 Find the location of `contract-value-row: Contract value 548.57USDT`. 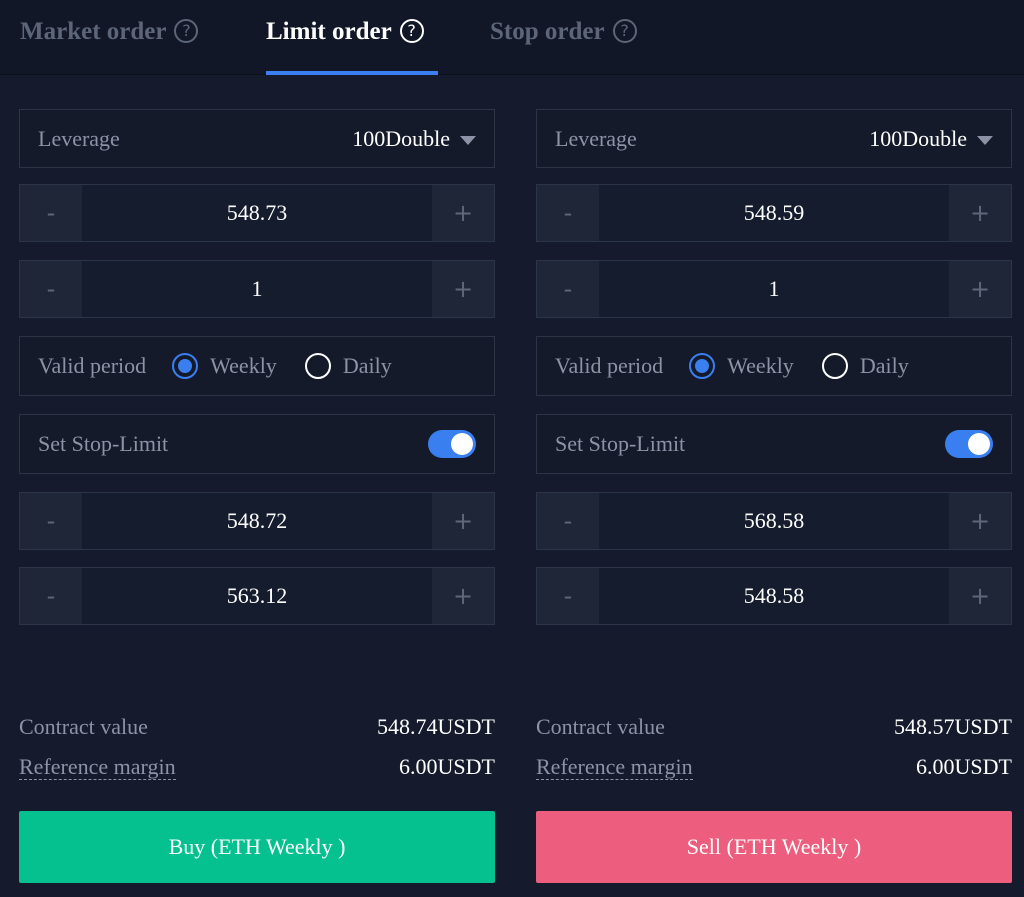

contract-value-row: Contract value 548.57USDT is located at coordinates (774, 727).